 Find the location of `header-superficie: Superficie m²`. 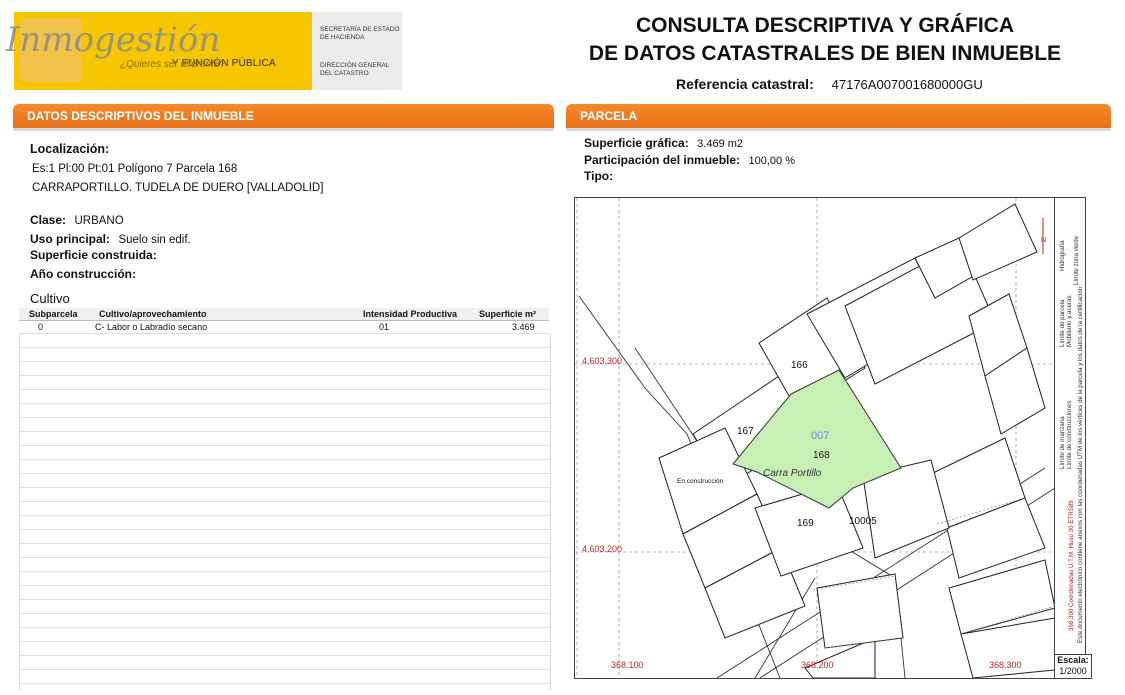

header-superficie: Superficie m² is located at coordinates (508, 314).